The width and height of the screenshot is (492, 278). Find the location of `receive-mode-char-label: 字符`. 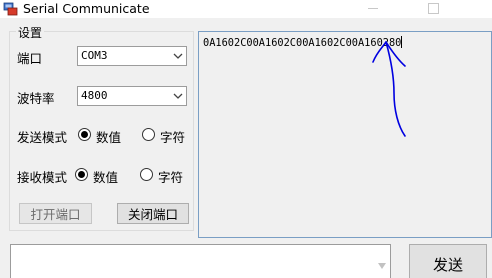

receive-mode-char-label: 字符 is located at coordinates (170, 176).